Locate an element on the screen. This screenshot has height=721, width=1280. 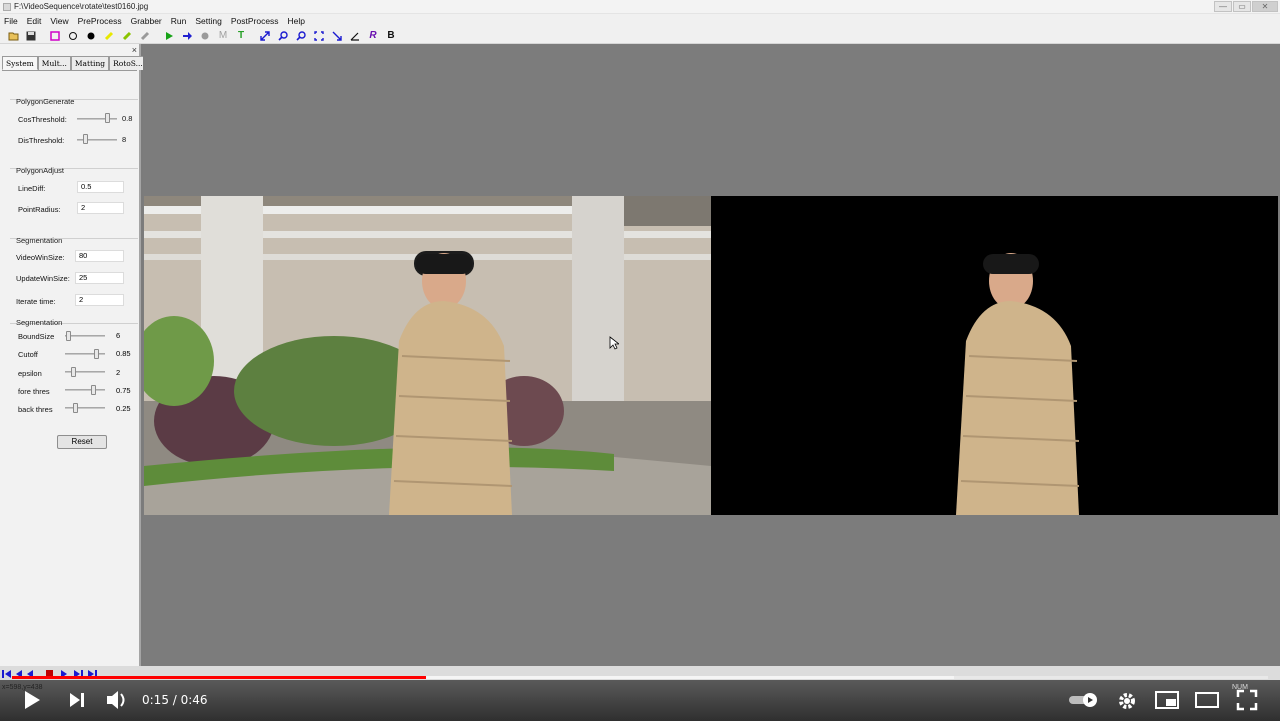
shrink-icon is located at coordinates (337, 36).